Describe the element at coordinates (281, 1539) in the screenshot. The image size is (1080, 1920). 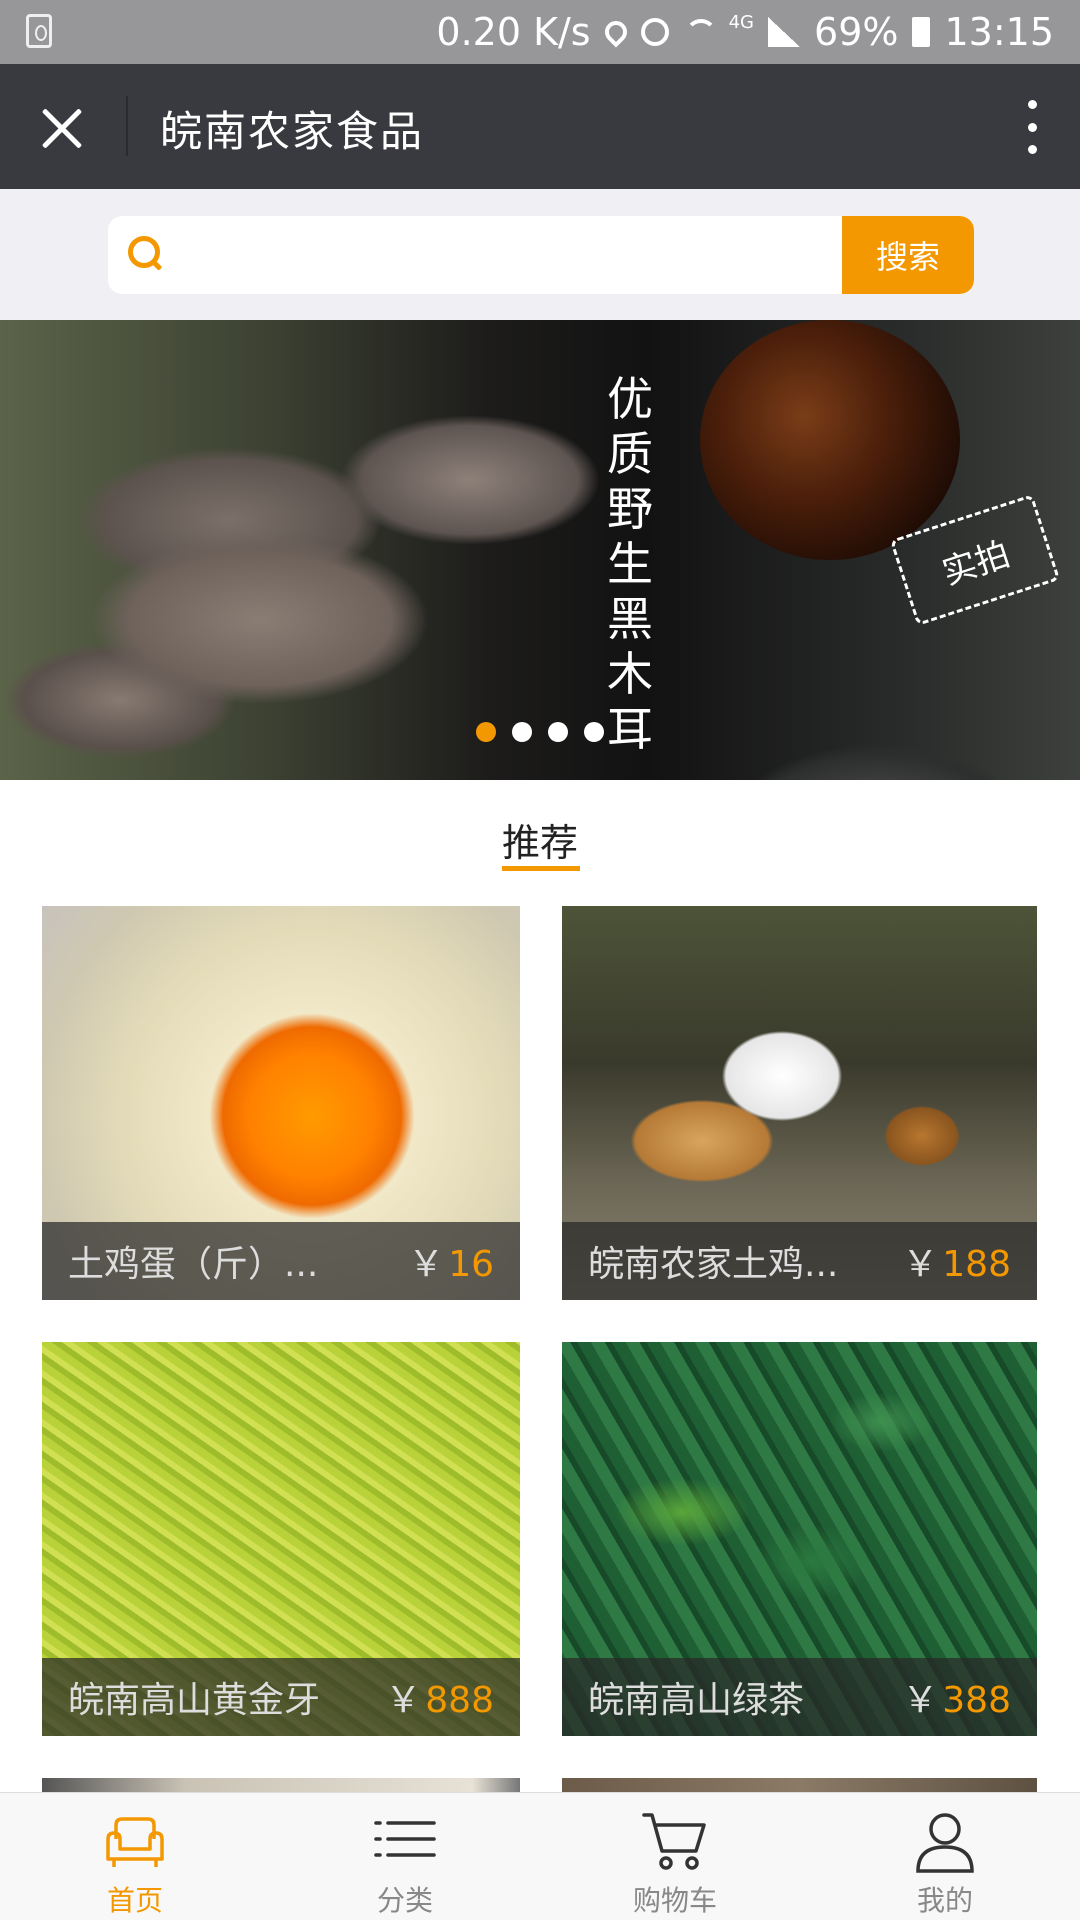
I see `product-card: 皖南高山黄金牙 ￥ 888` at that location.